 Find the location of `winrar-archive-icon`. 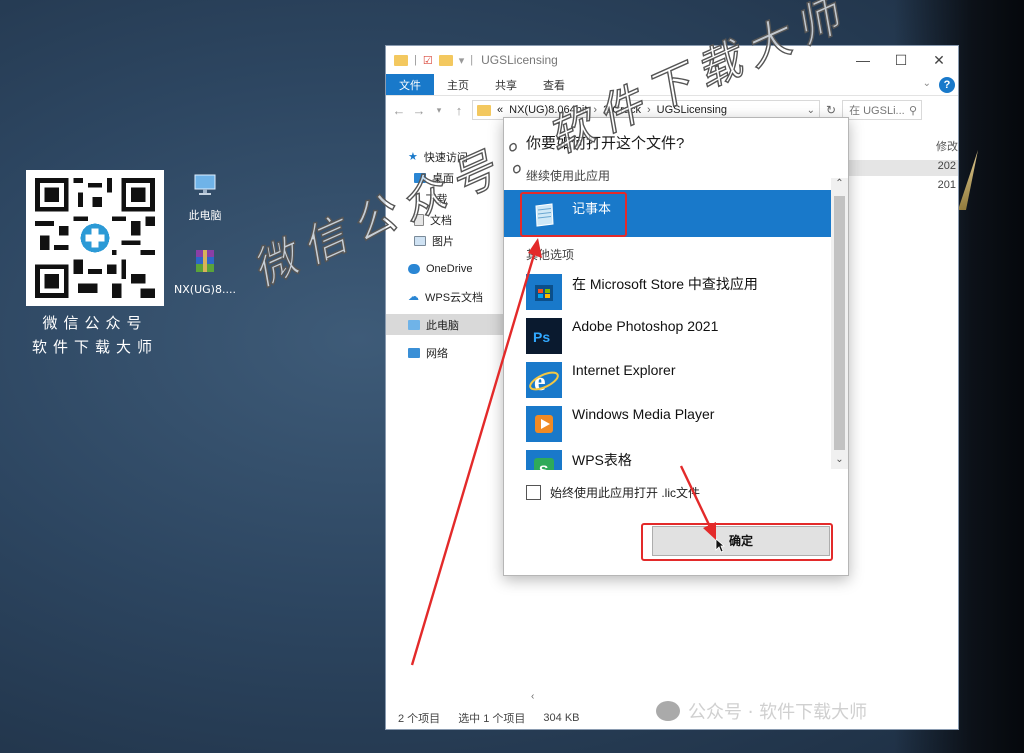

winrar-archive-icon is located at coordinates (205, 261).